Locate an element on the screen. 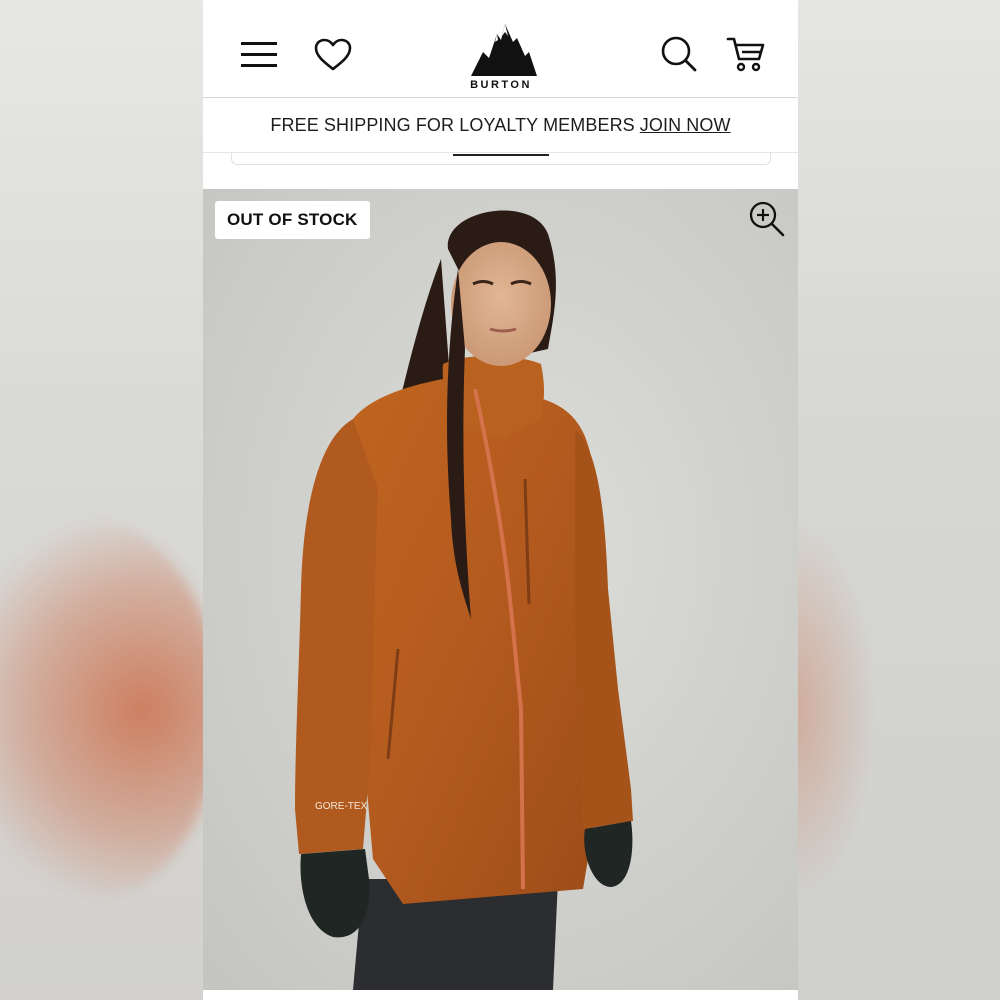 The width and height of the screenshot is (1000, 1000). search-icon is located at coordinates (679, 54).